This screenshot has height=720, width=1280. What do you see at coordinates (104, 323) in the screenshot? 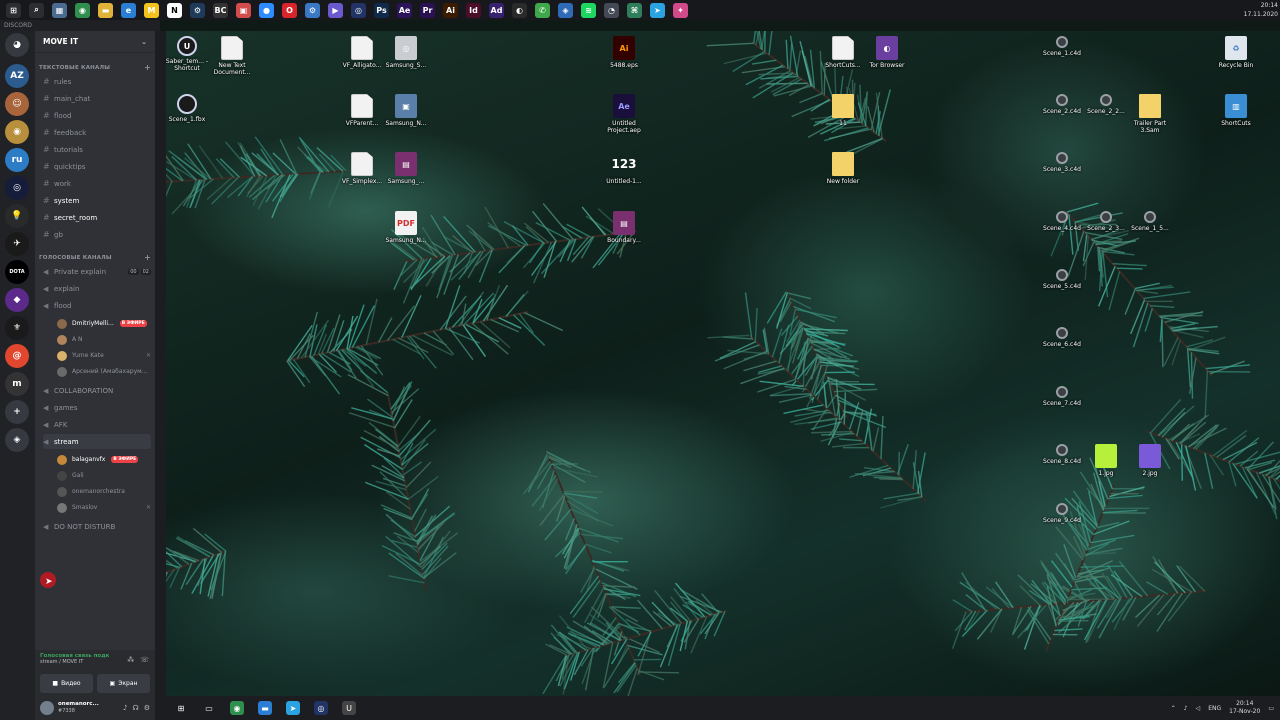
I see `voice-user: DmitriyMelli... В ЭФИРЕ` at bounding box center [104, 323].